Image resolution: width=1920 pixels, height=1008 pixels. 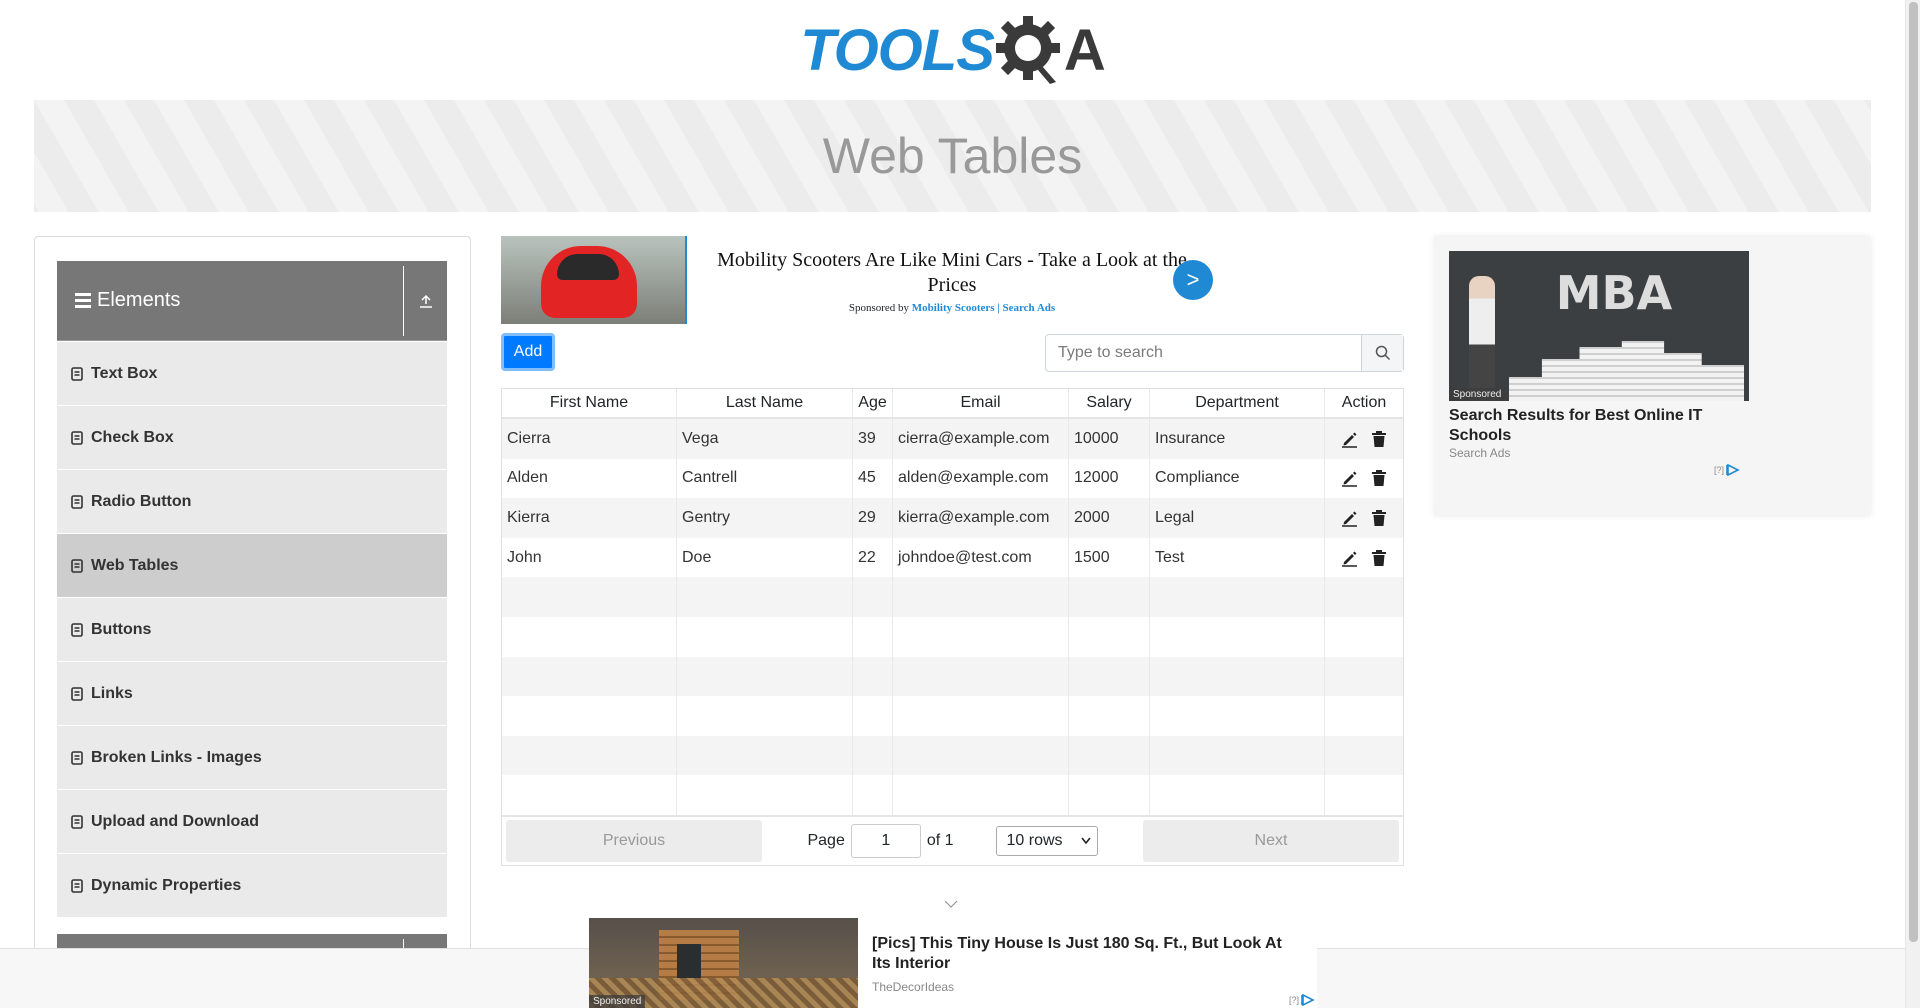 I want to click on search-icon, so click(x=1382, y=353).